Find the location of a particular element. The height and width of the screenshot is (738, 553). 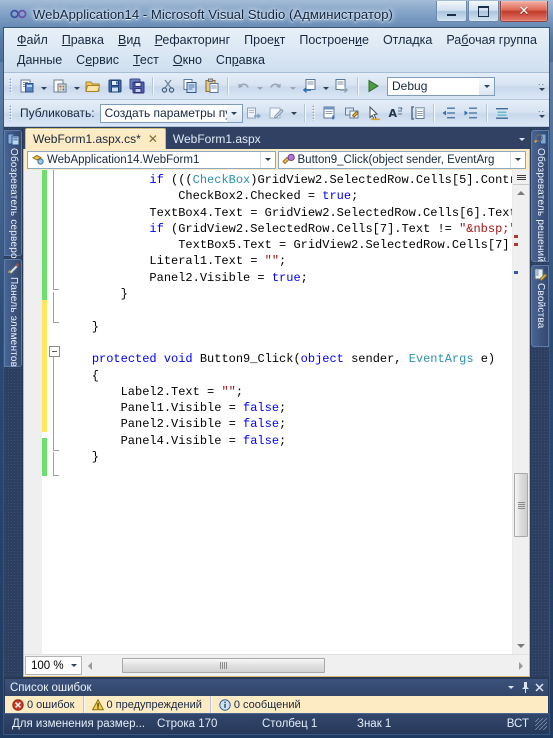

tab-webform1-aspx-cs: WebForm1.aspx.cs* ✕ is located at coordinates (95, 138).